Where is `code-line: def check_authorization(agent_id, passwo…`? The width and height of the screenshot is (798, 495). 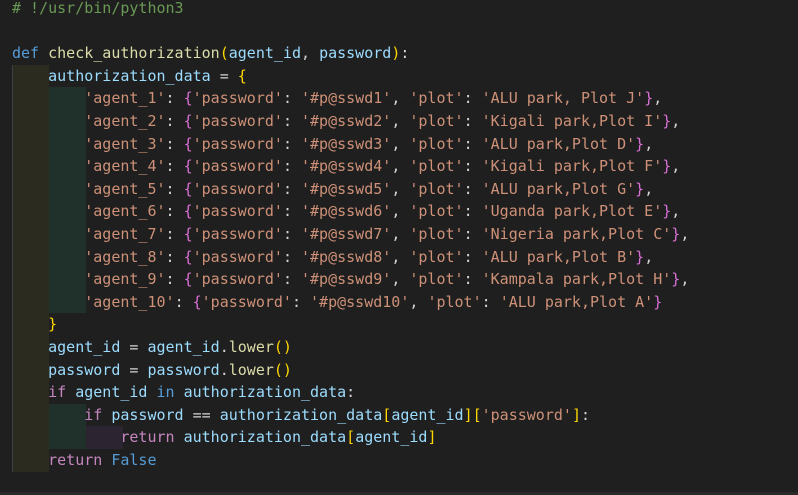
code-line: def check_authorization(agent_id, passwo… is located at coordinates (399, 53).